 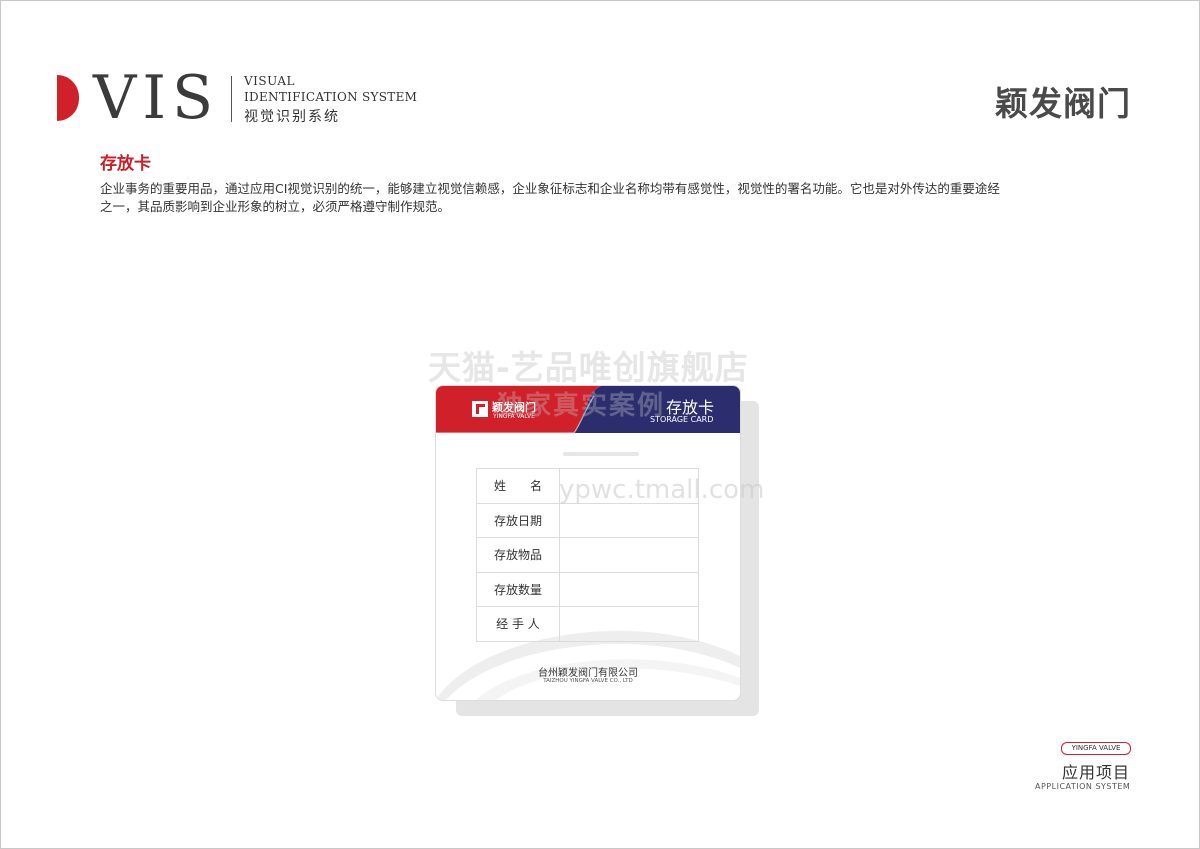 I want to click on company-logo-icon, so click(x=480, y=409).